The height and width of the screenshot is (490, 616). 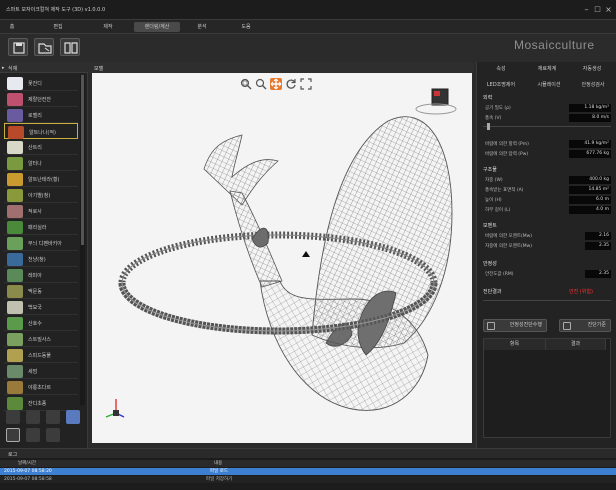 I want to click on wind-row: 바람에 의한 압력 (Pw) 677.76 kg, so click(x=548, y=154).